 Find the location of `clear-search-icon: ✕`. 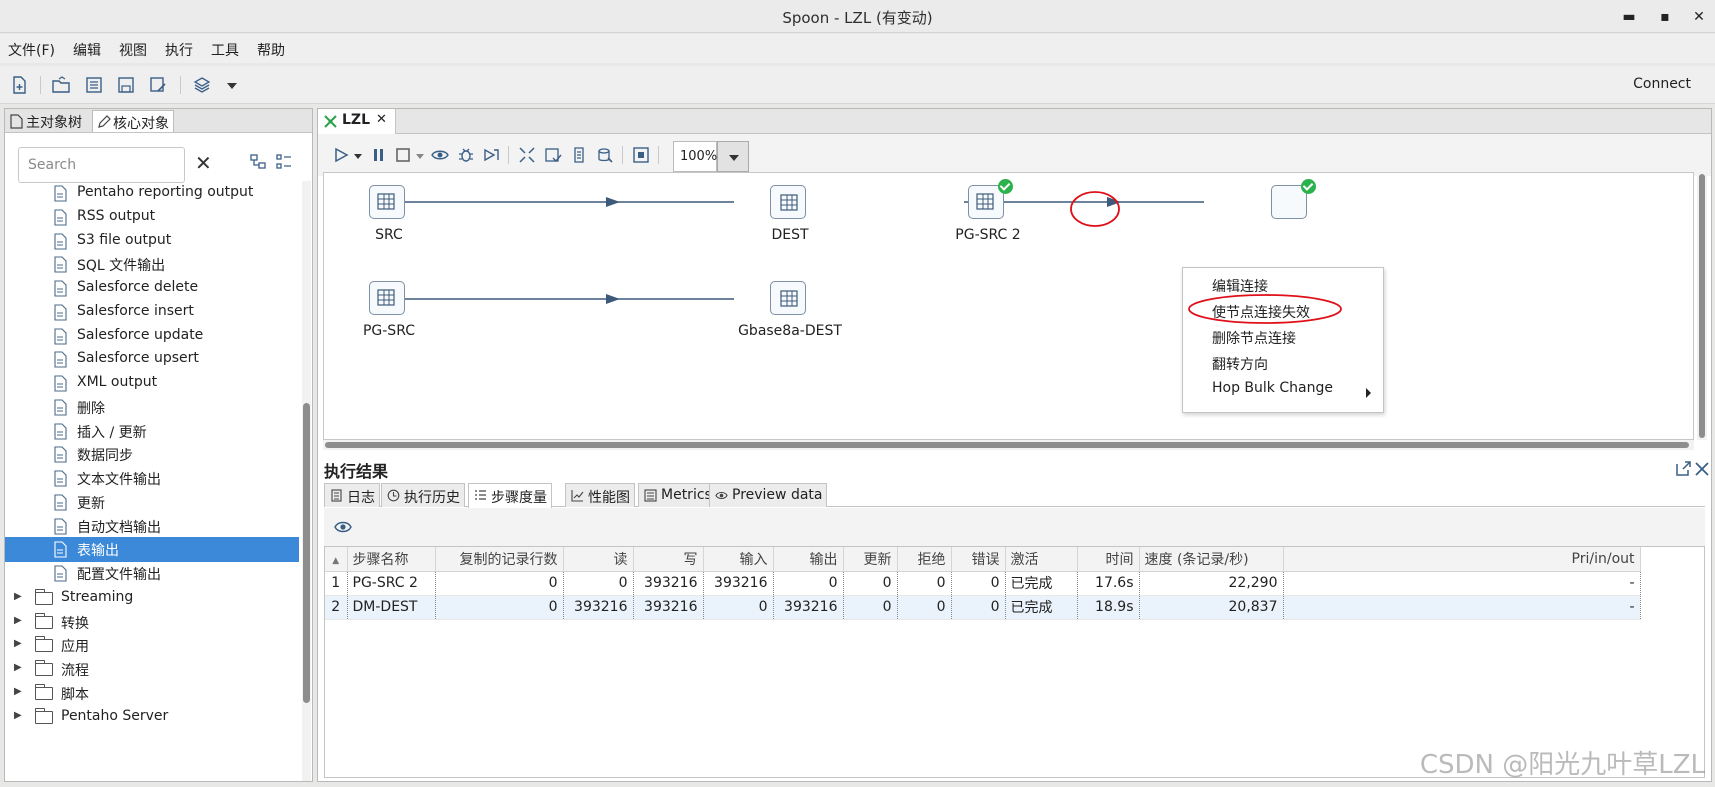

clear-search-icon: ✕ is located at coordinates (203, 163).